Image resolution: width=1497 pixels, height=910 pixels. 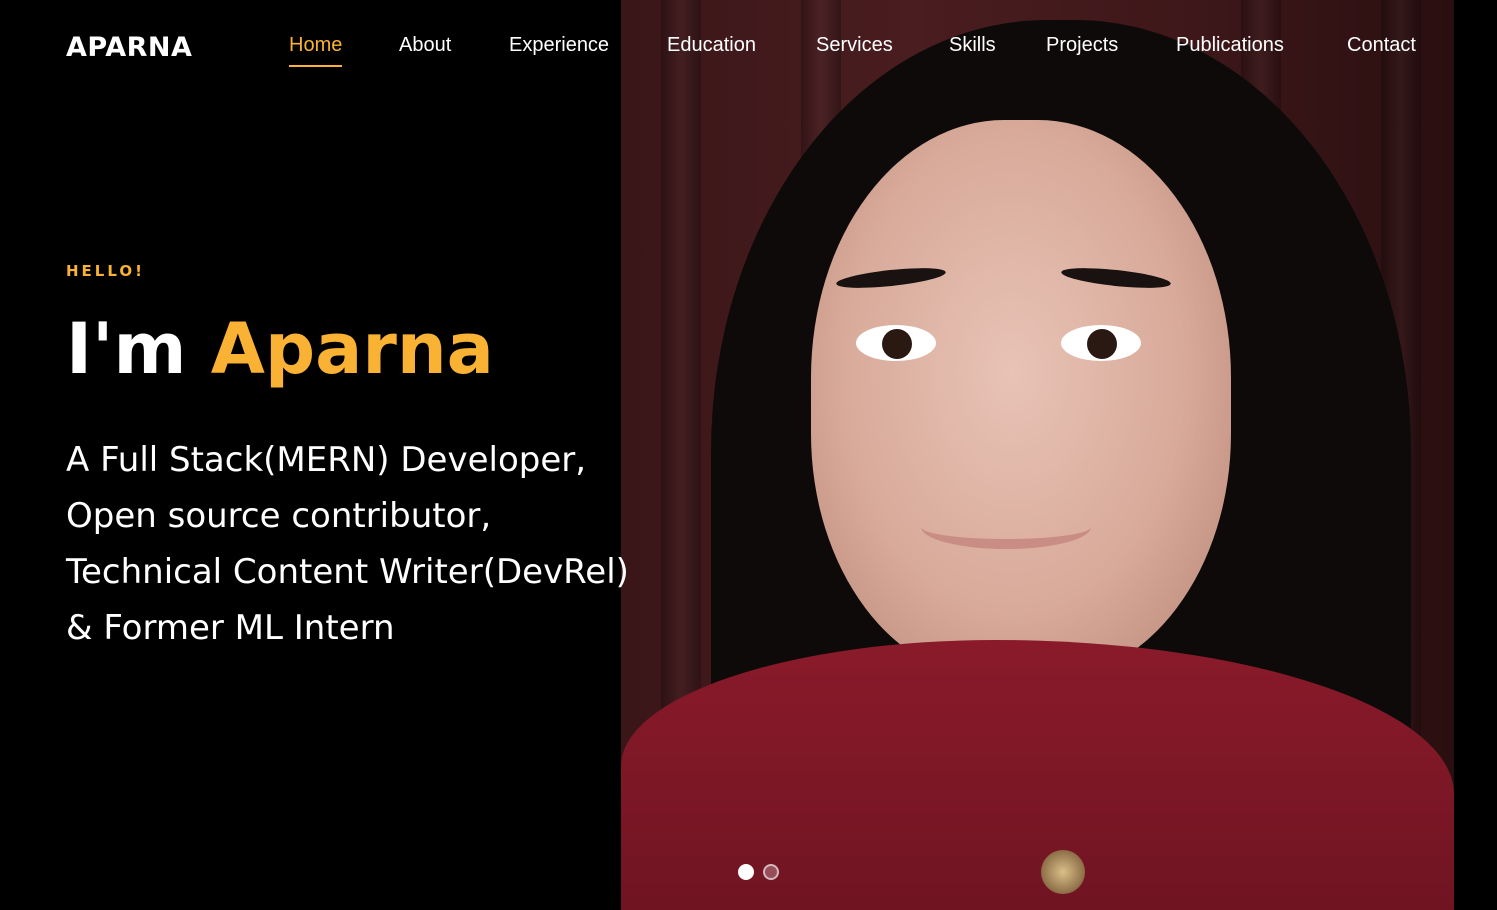 What do you see at coordinates (758, 872) in the screenshot?
I see `slider-dots` at bounding box center [758, 872].